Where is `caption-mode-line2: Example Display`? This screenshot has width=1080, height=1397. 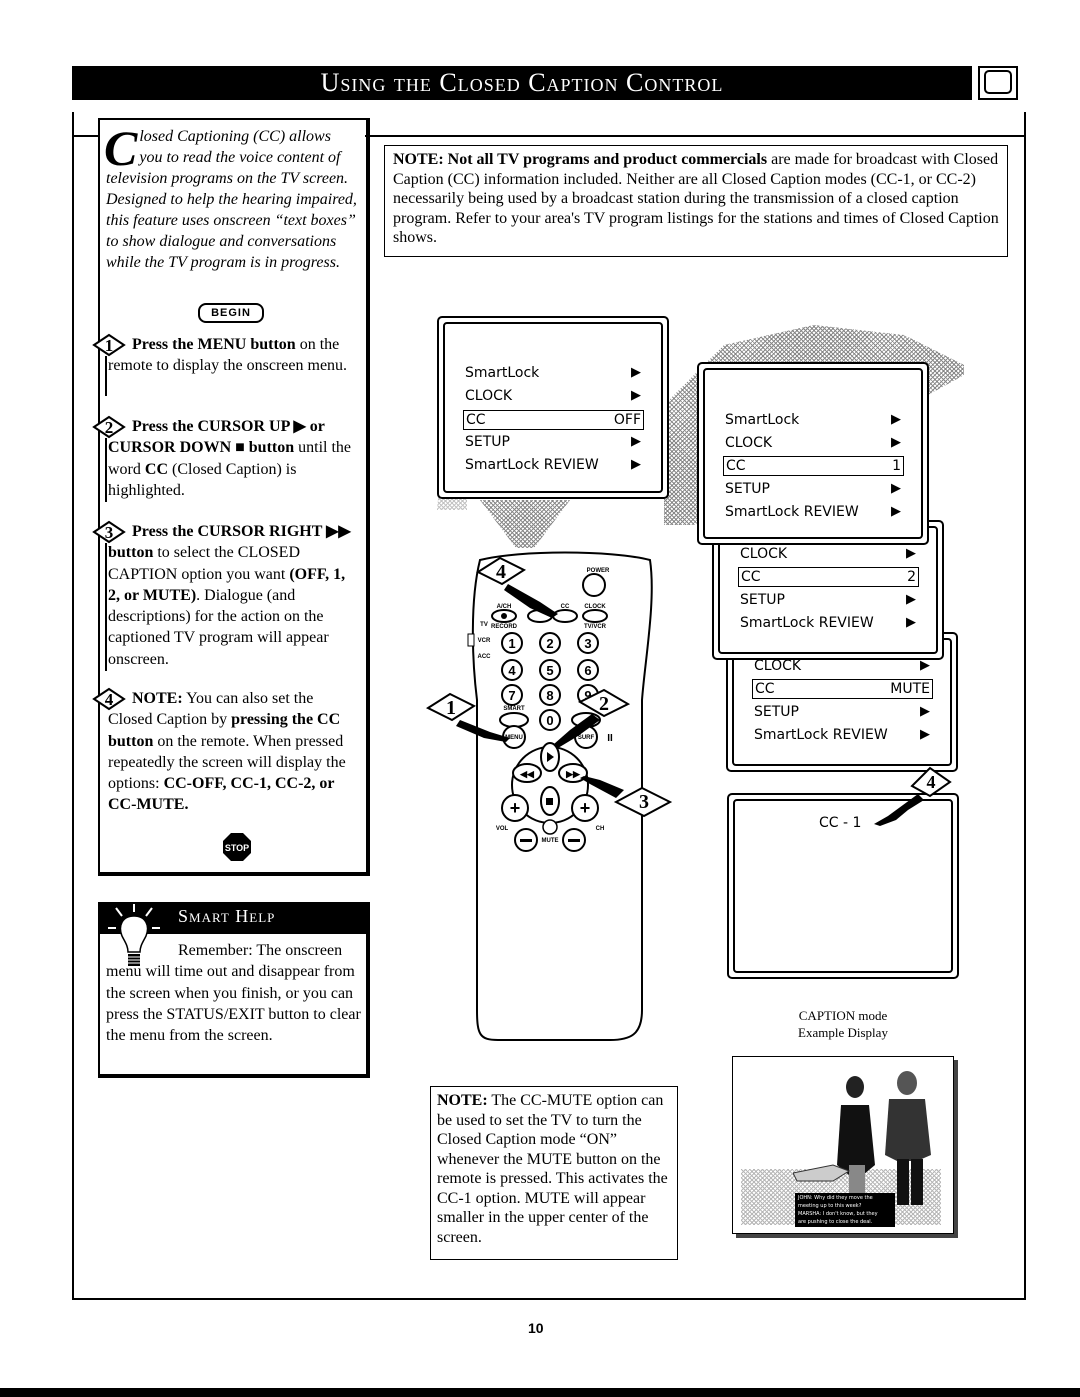 caption-mode-line2: Example Display is located at coordinates (843, 1032).